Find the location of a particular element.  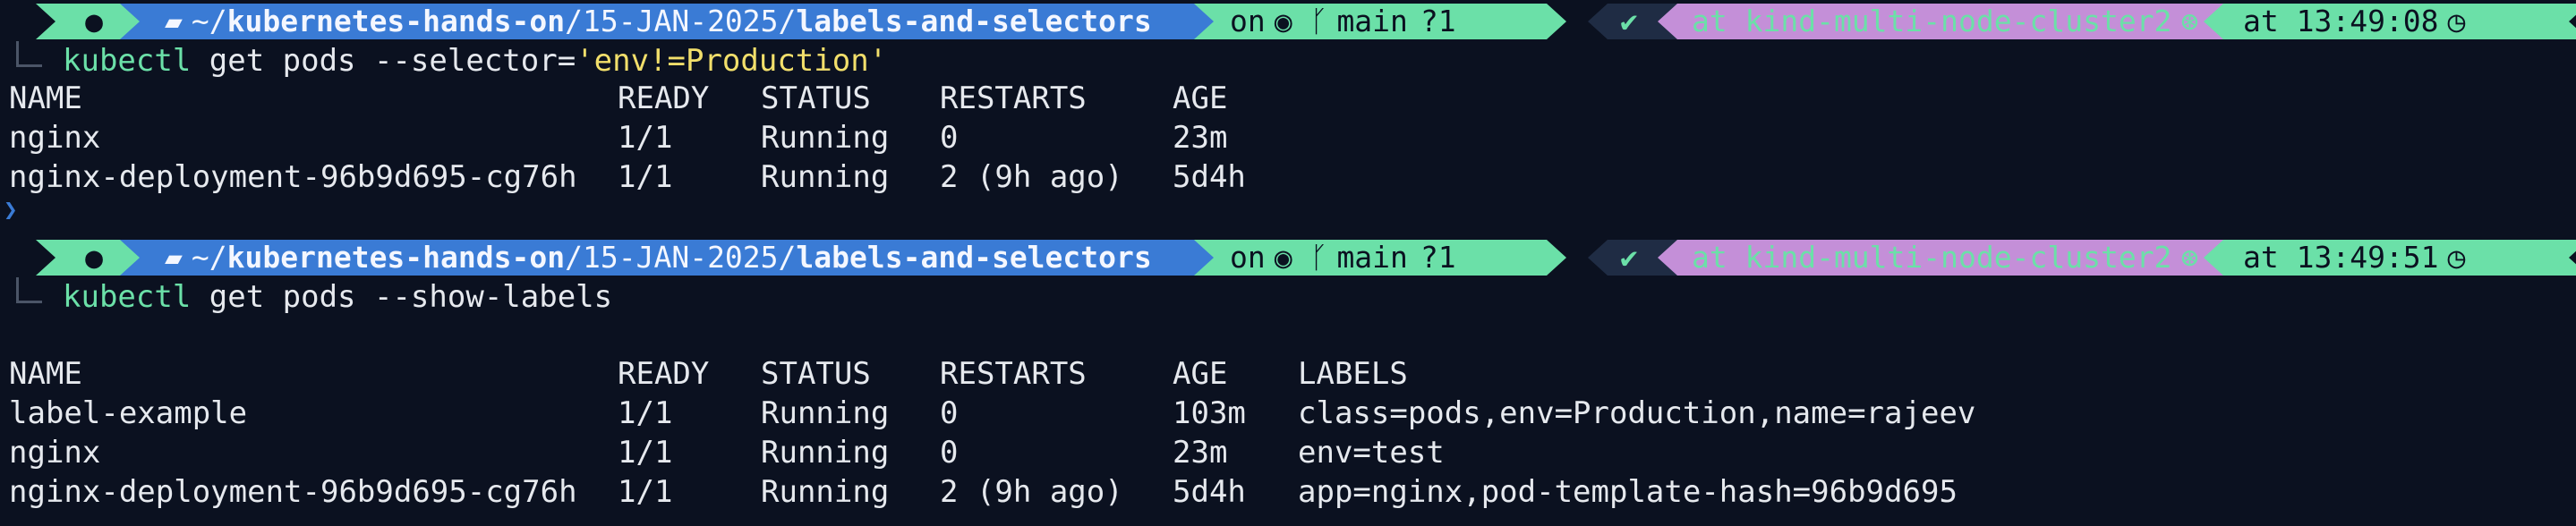

command-selector-string: 'env!=Production' is located at coordinates (732, 61).